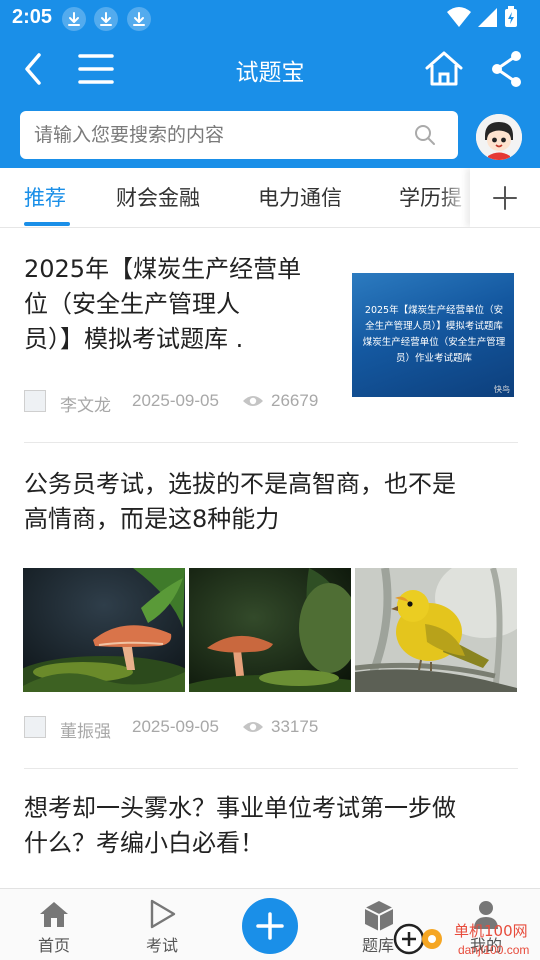 This screenshot has height=960, width=540. What do you see at coordinates (379, 916) in the screenshot?
I see `cube-icon` at bounding box center [379, 916].